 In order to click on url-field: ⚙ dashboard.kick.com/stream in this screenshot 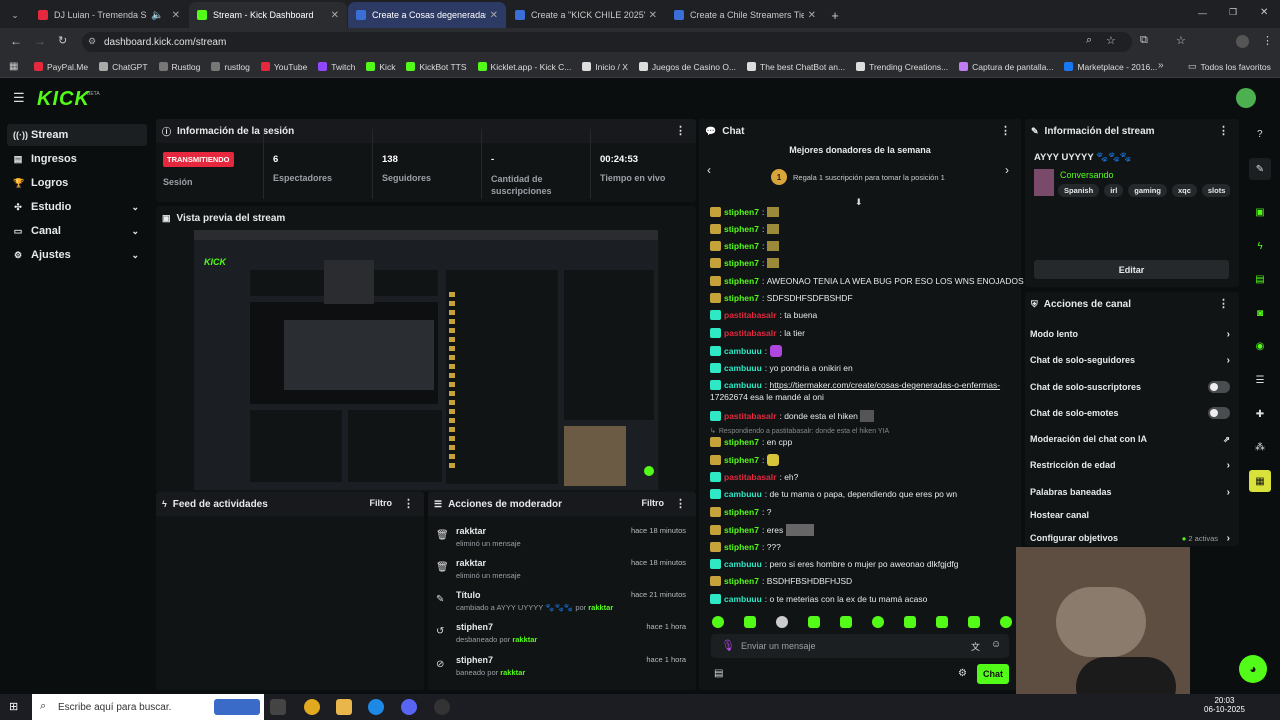, I will do `click(607, 42)`.